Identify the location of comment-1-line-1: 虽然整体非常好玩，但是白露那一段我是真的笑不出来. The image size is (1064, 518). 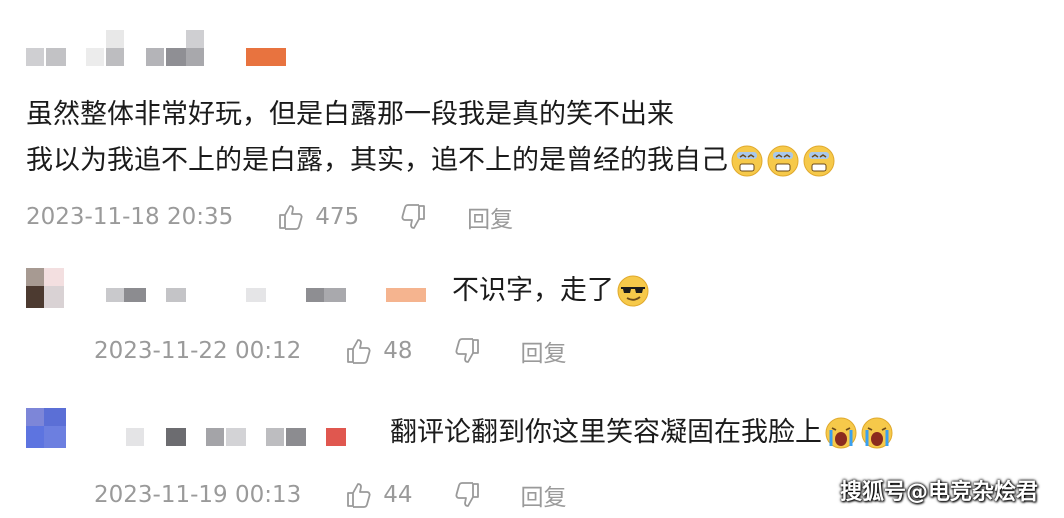
(350, 114).